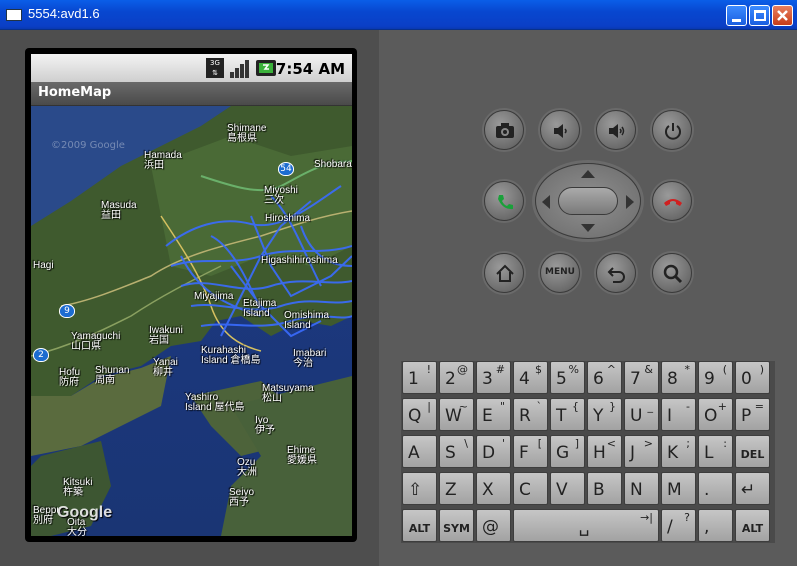 The image size is (797, 566). What do you see at coordinates (636, 416) in the screenshot?
I see `key-label: U` at bounding box center [636, 416].